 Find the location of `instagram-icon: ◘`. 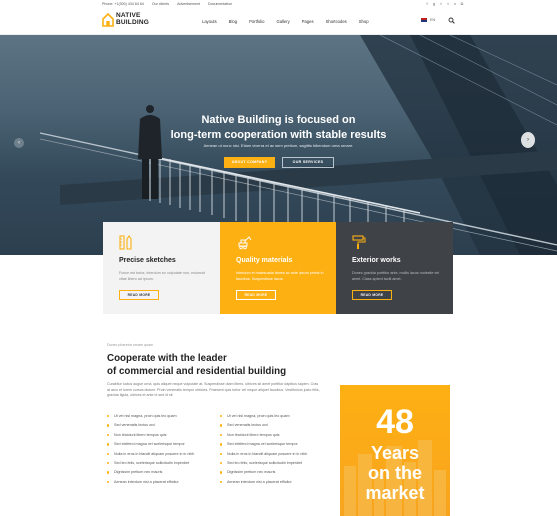

instagram-icon: ◘ is located at coordinates (462, 3).